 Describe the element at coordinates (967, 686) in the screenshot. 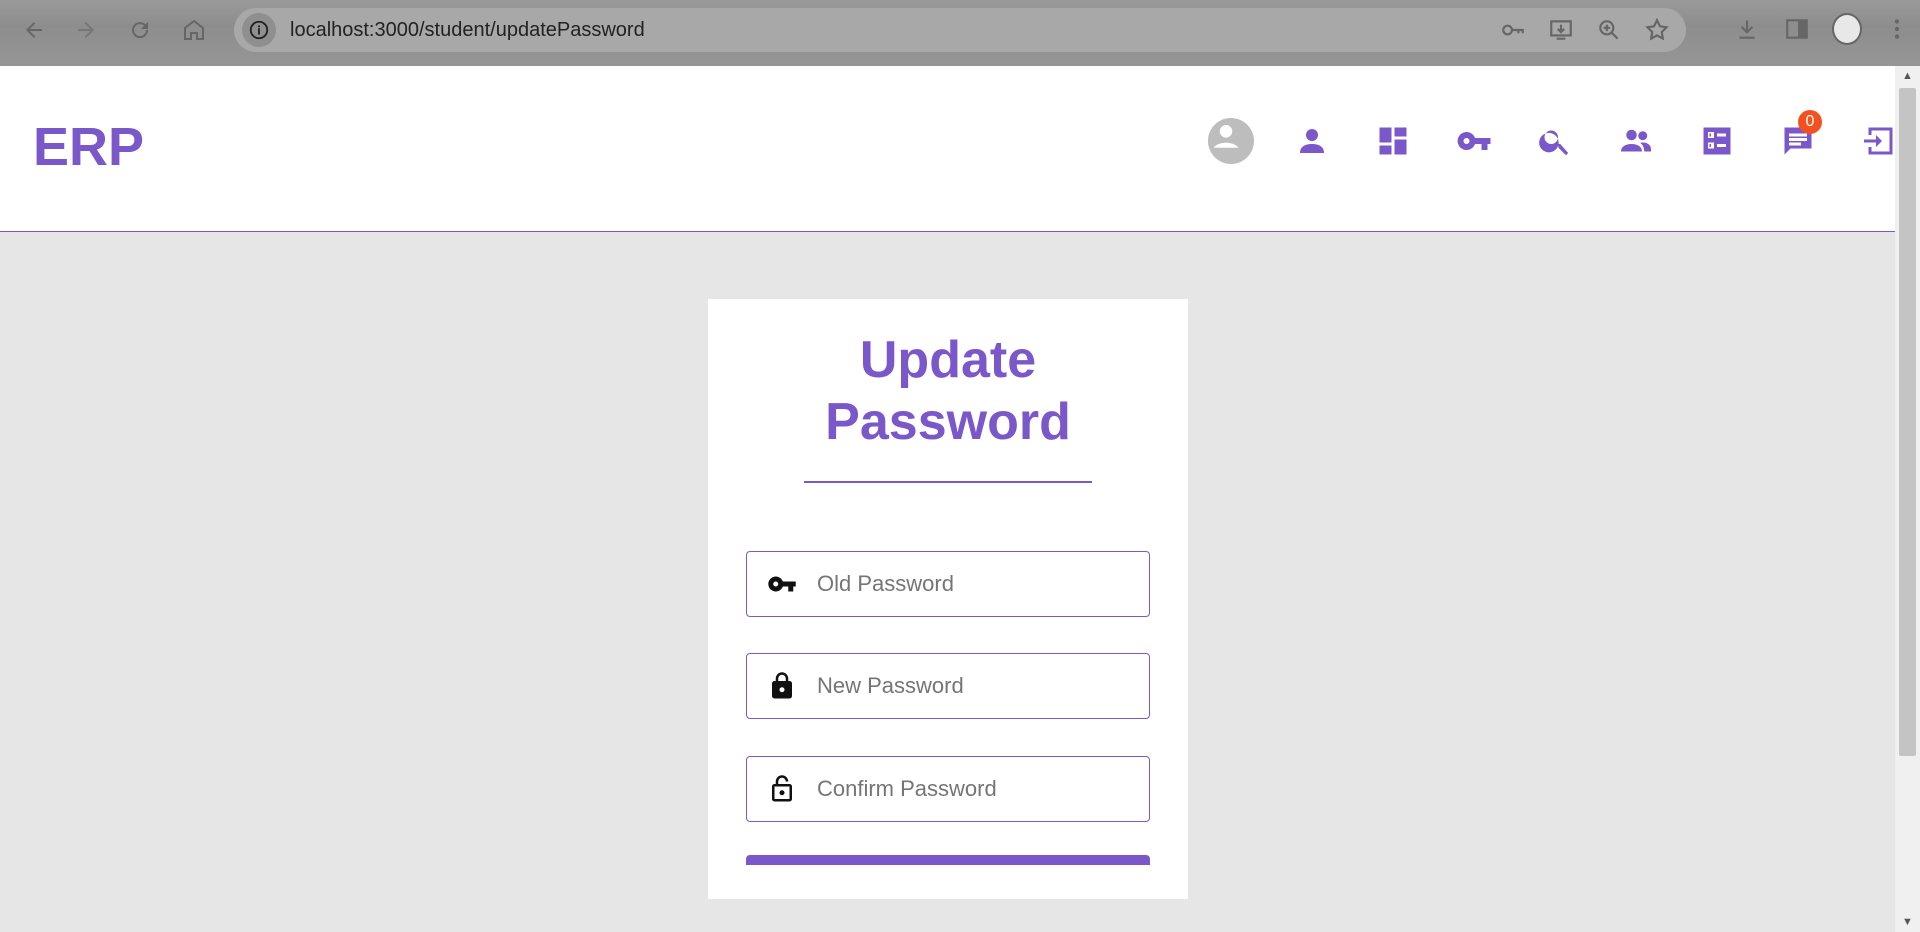

I see `new-password-input` at that location.